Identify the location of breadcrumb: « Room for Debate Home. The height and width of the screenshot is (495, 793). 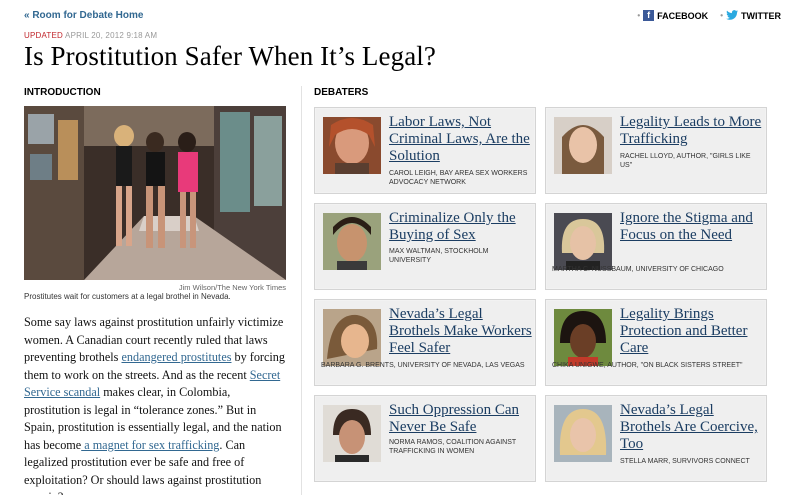
(83, 15).